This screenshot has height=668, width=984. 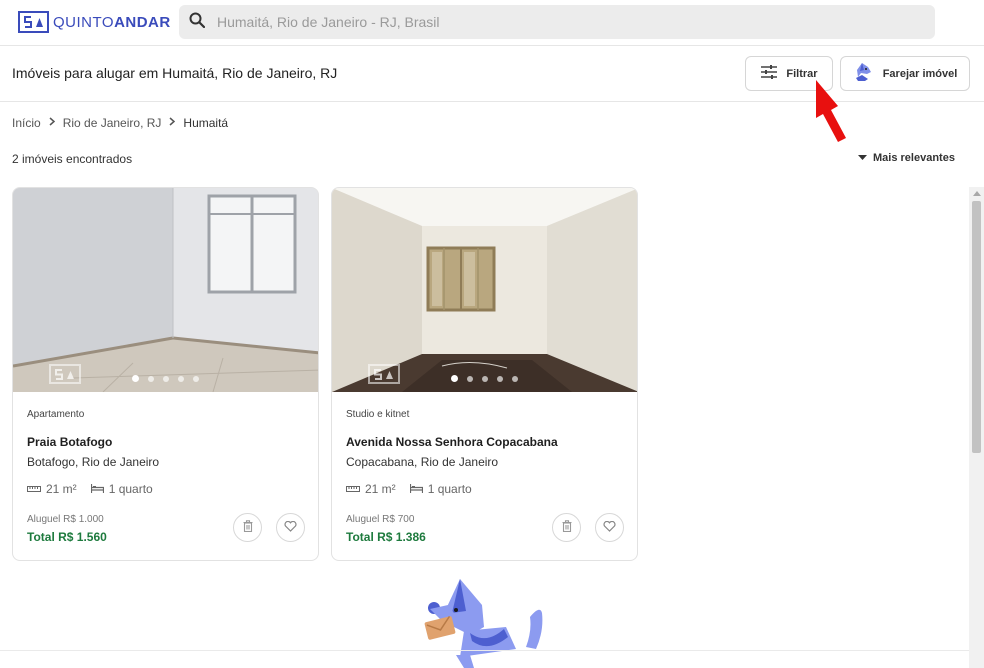 I want to click on rent-price: Aluguel R$ 1.000, so click(x=65, y=519).